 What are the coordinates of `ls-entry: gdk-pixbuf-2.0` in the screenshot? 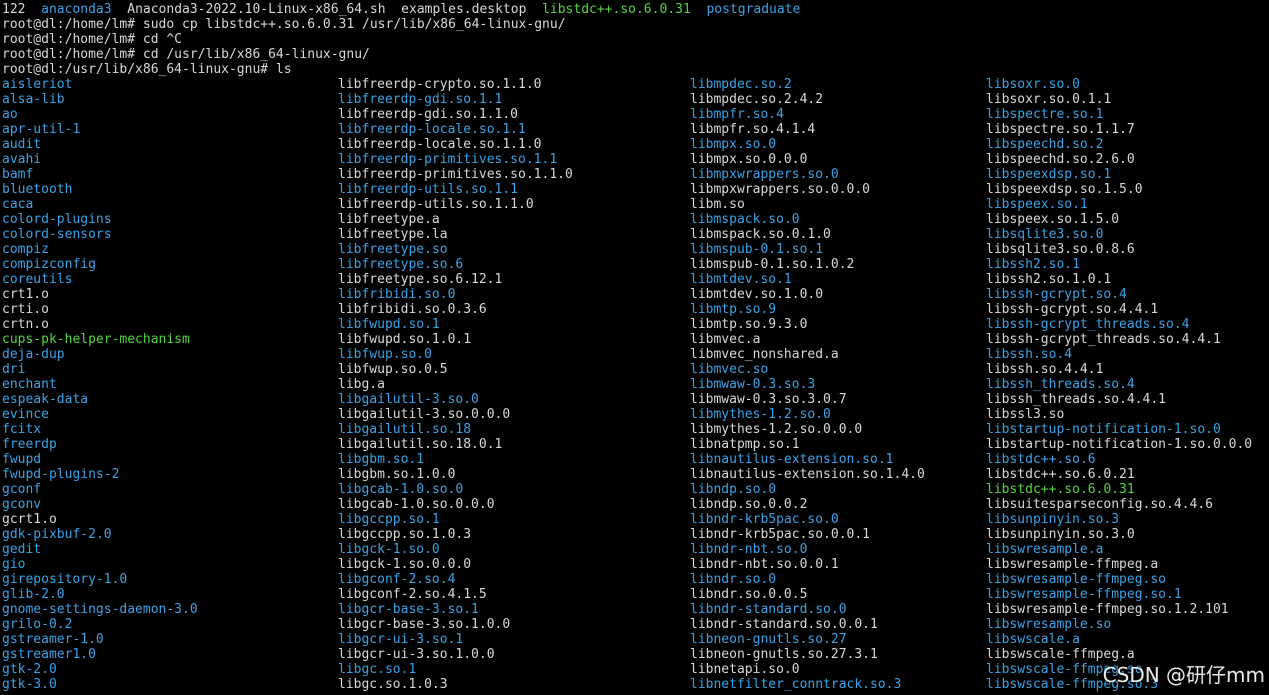 It's located at (57, 534).